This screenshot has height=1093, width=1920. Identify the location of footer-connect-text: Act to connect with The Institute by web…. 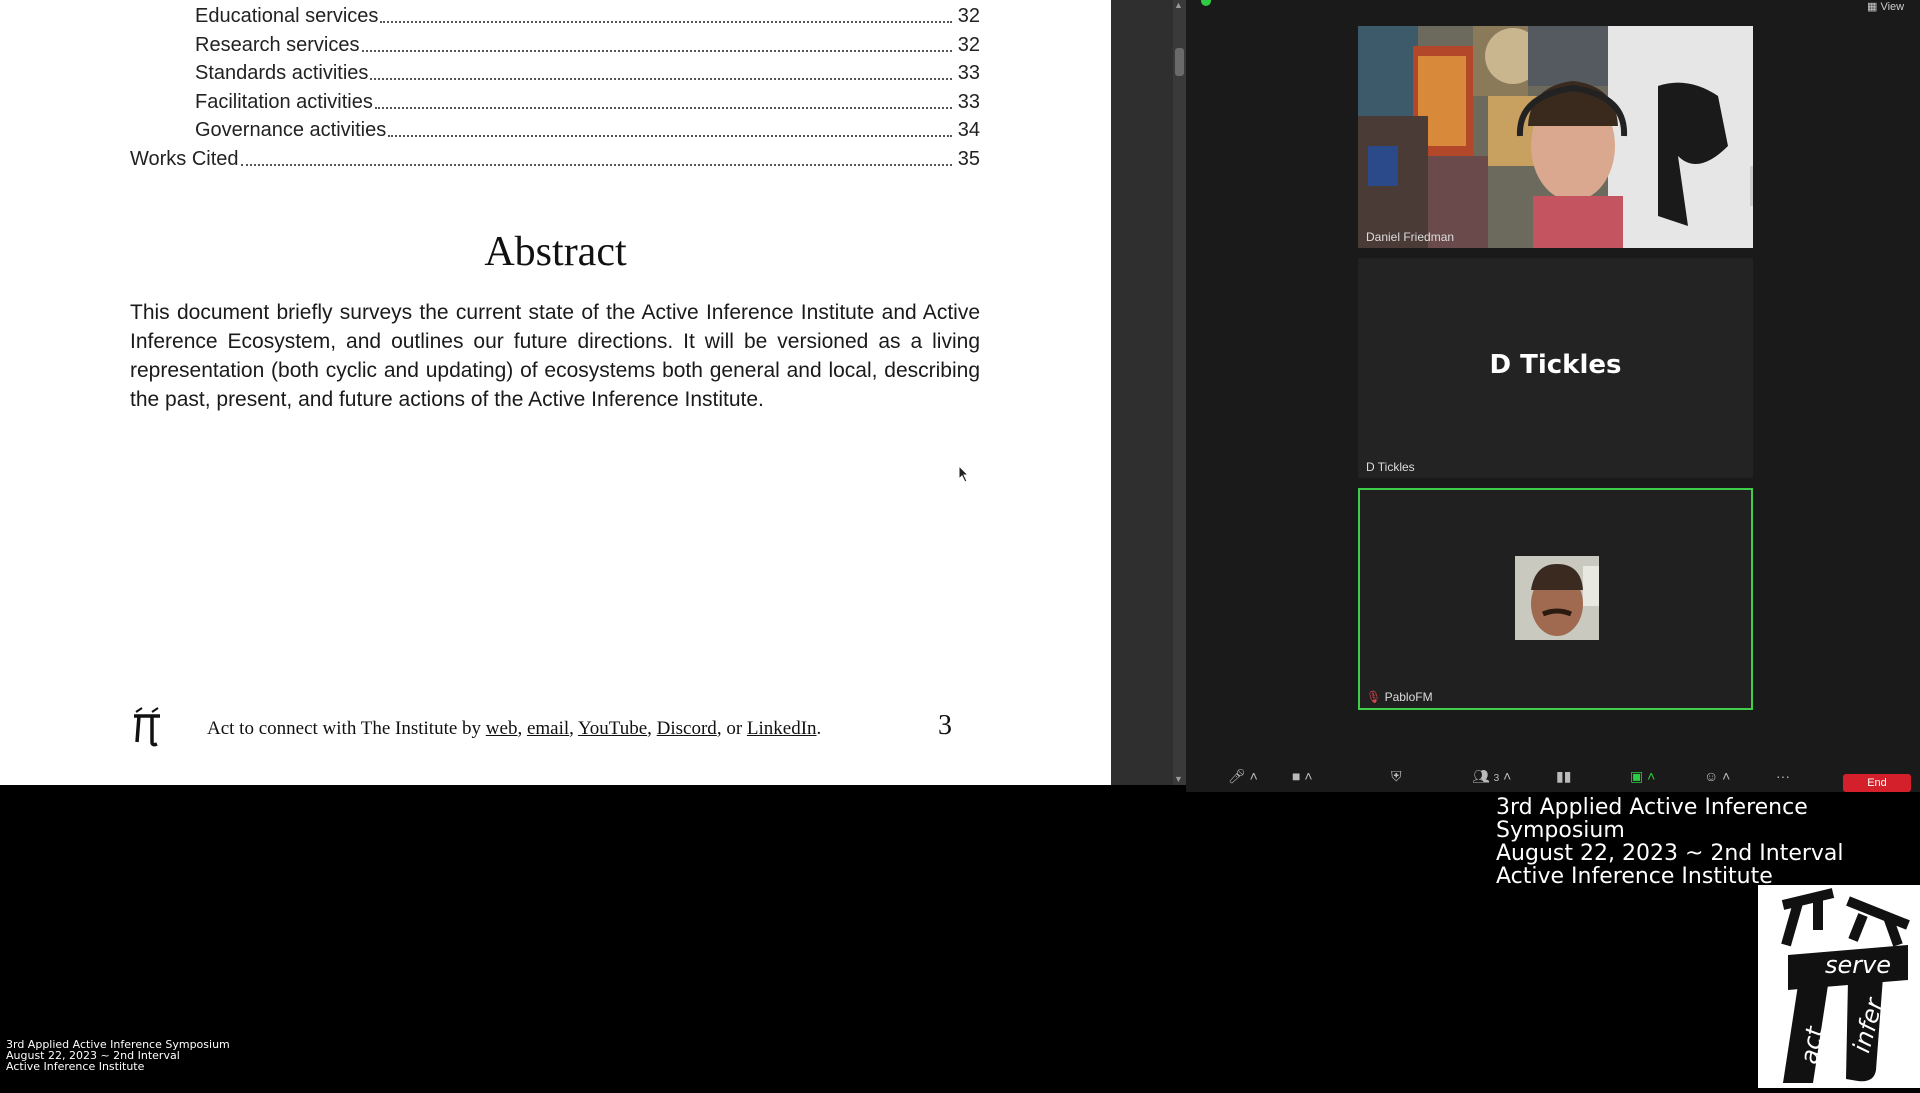
(514, 729).